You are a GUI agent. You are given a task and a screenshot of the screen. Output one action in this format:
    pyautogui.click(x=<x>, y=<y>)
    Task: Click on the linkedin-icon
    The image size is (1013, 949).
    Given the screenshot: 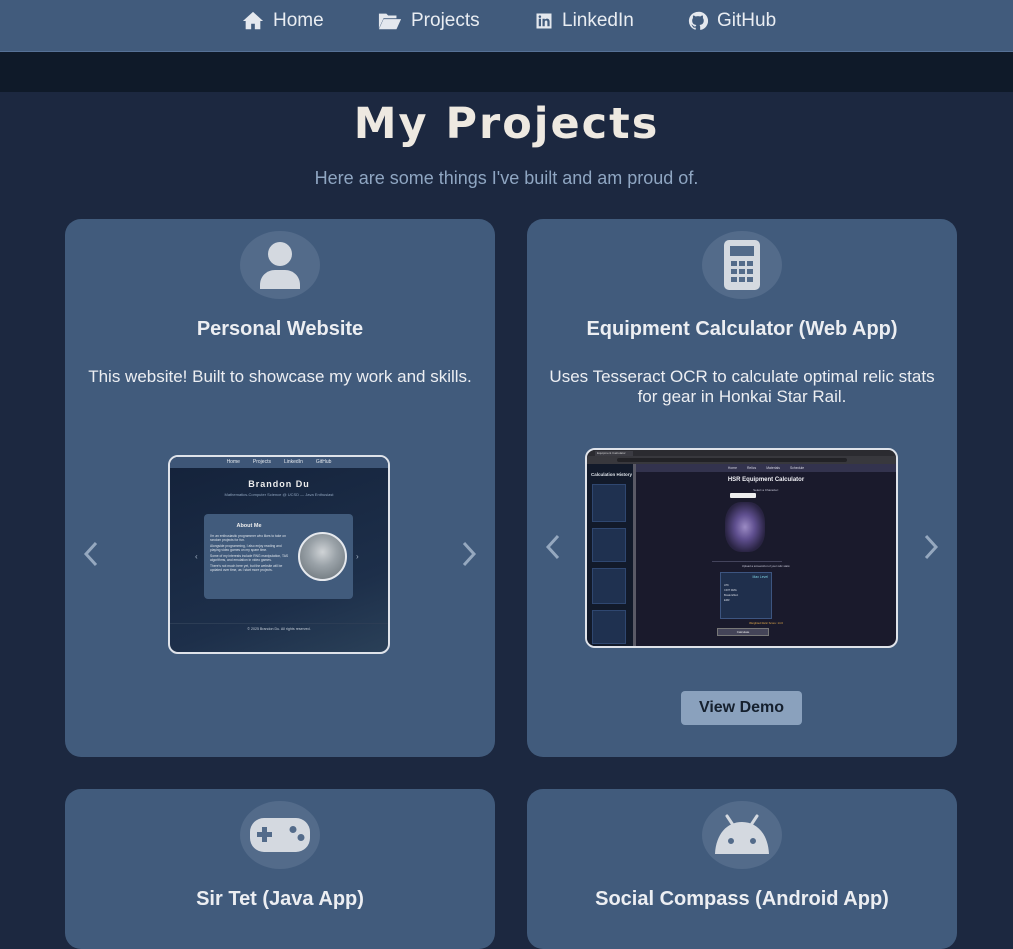 What is the action you would take?
    pyautogui.click(x=544, y=21)
    